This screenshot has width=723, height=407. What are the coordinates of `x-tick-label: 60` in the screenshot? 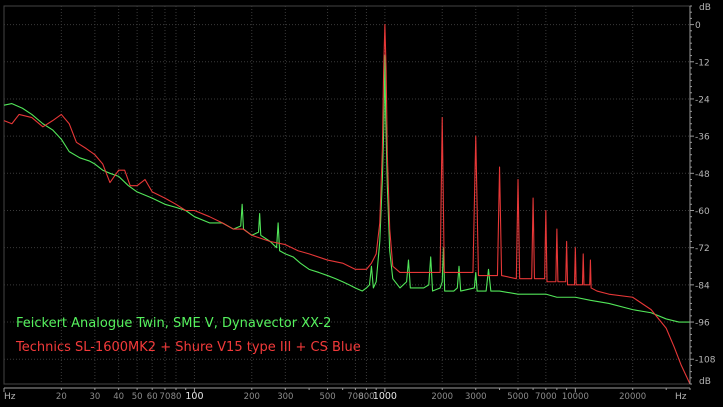 It's located at (152, 397).